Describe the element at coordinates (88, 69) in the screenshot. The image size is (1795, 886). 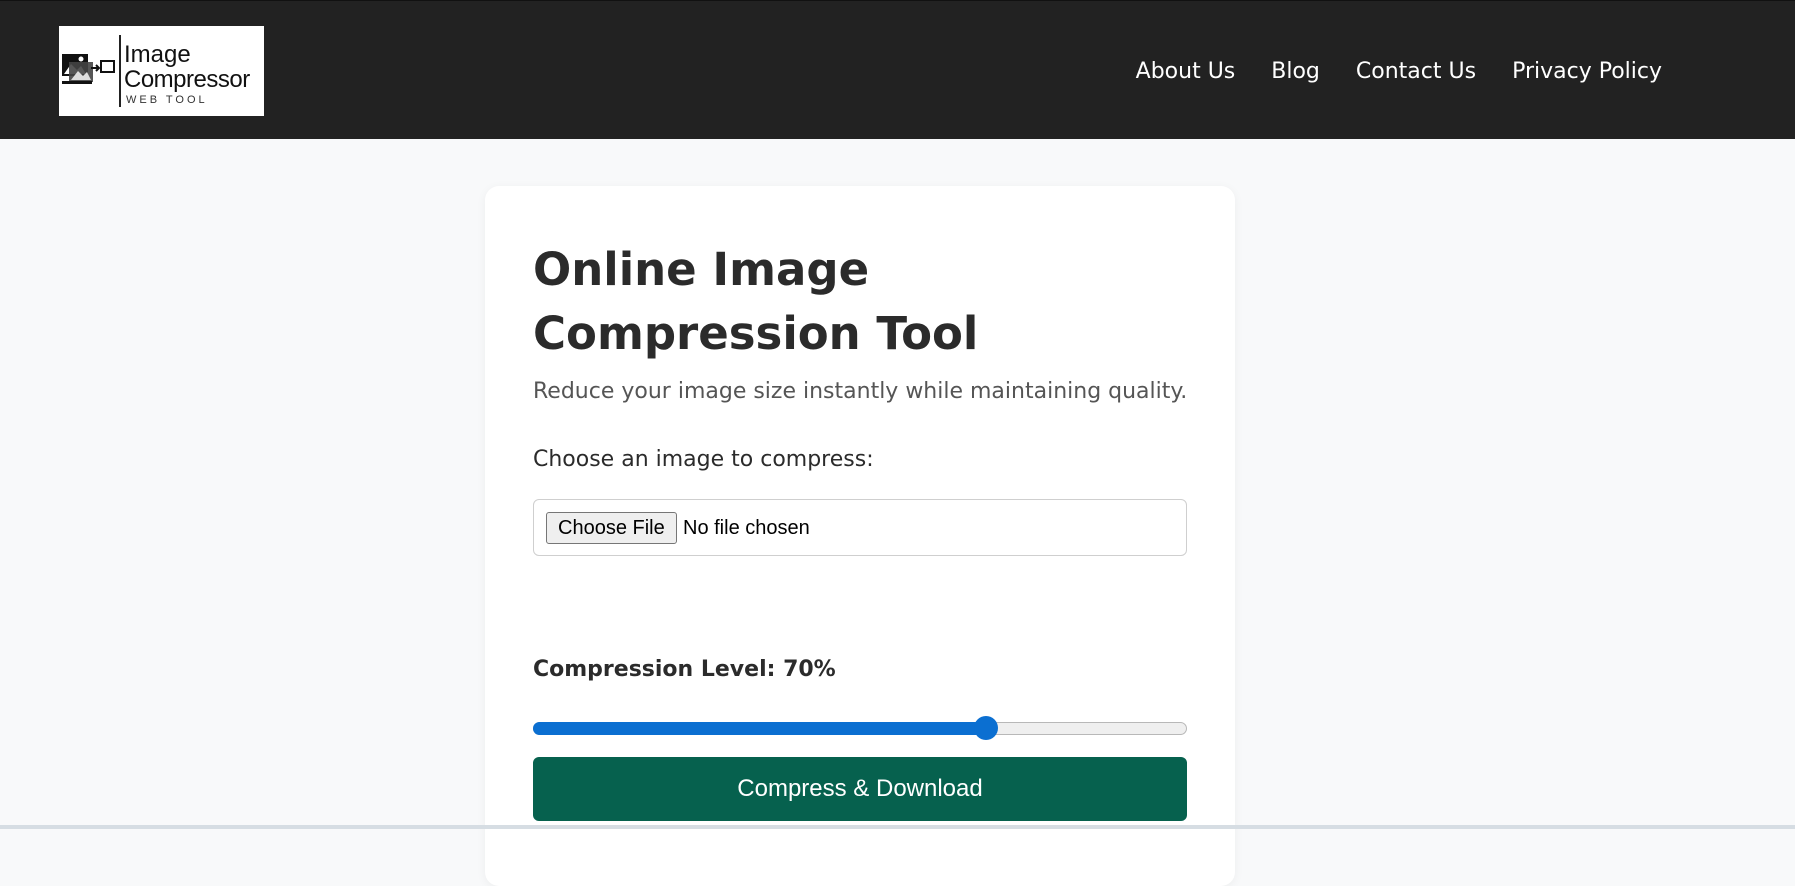
I see `image-compress-icon` at that location.